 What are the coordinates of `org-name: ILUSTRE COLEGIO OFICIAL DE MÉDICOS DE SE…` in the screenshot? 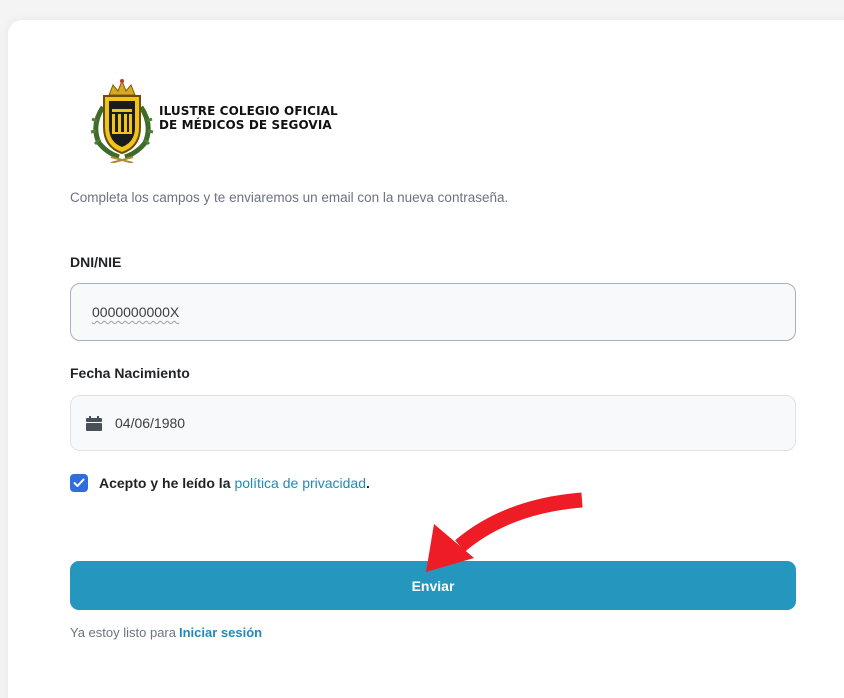 It's located at (248, 118).